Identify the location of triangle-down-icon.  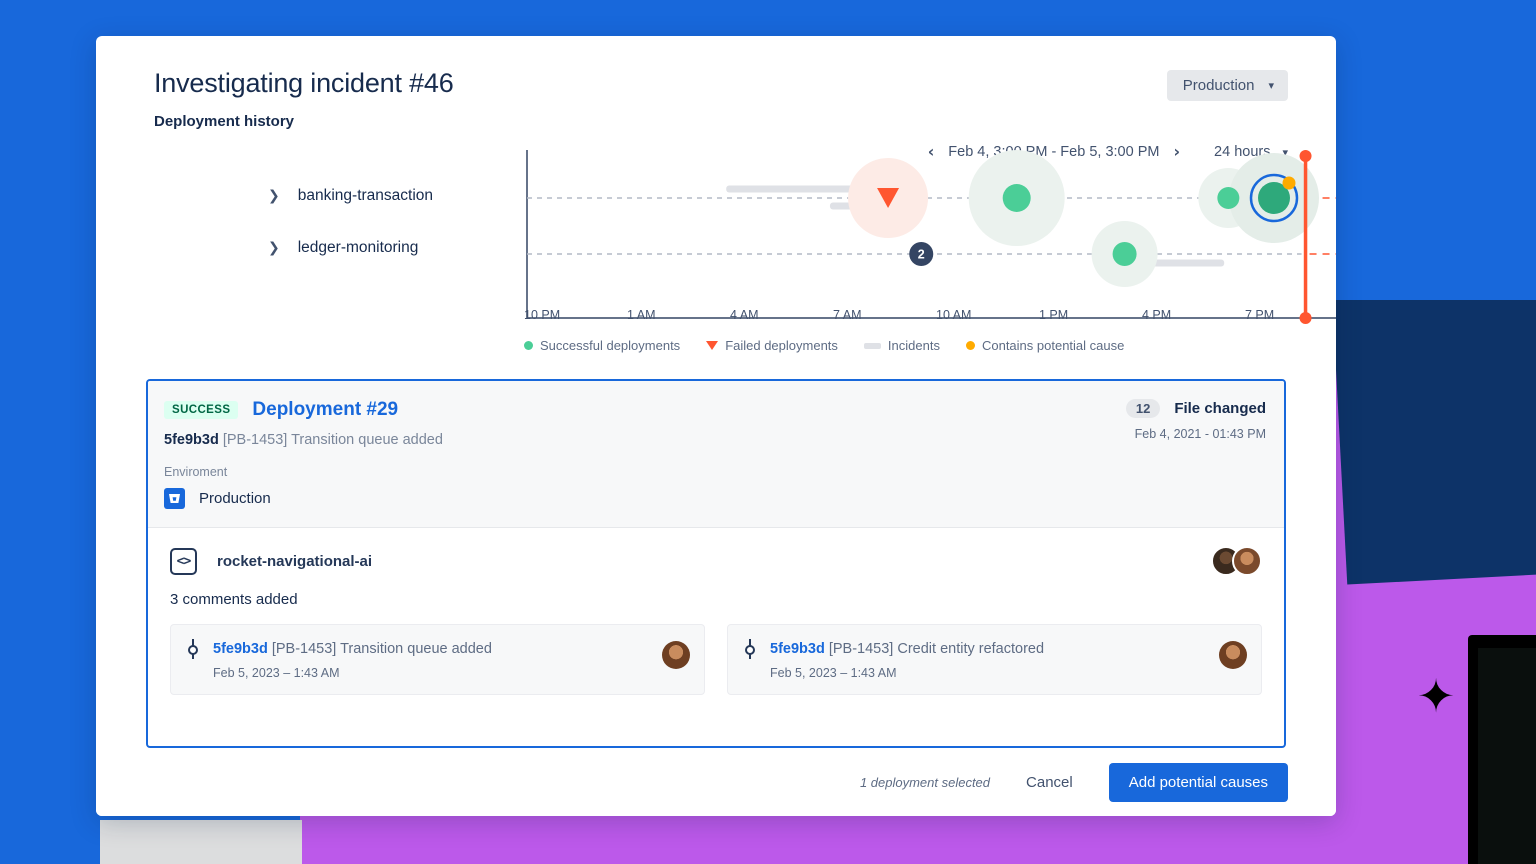
(712, 345).